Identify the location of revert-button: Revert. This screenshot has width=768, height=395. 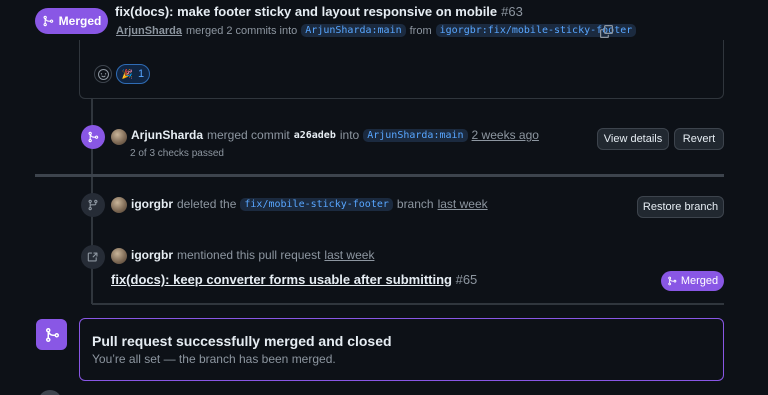
(699, 139).